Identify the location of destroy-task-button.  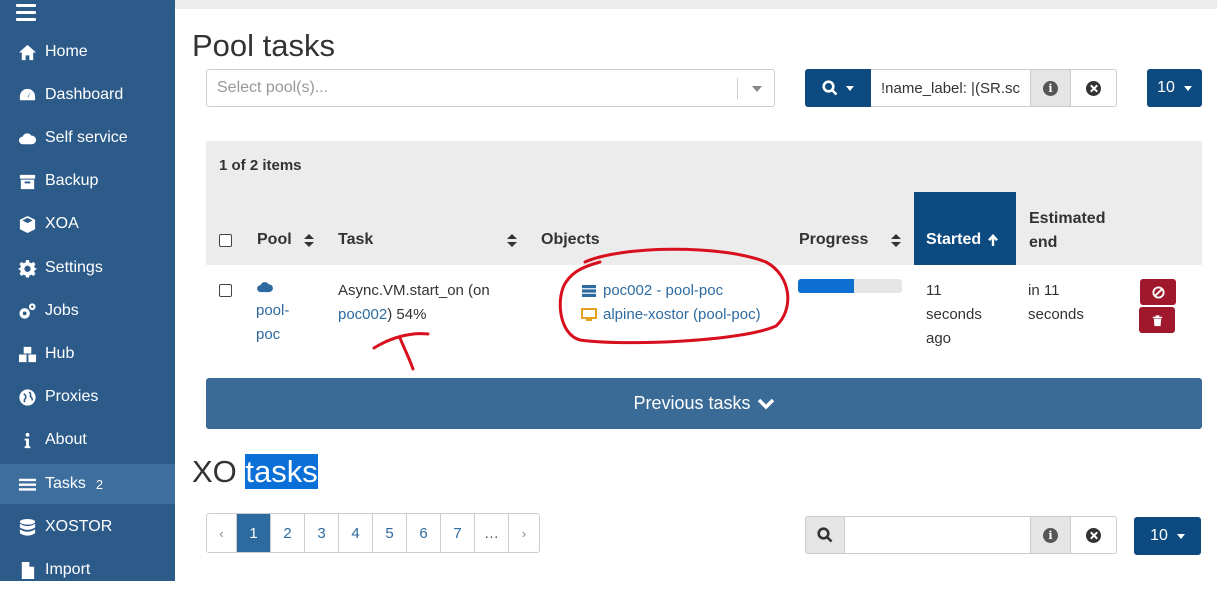
(1157, 320).